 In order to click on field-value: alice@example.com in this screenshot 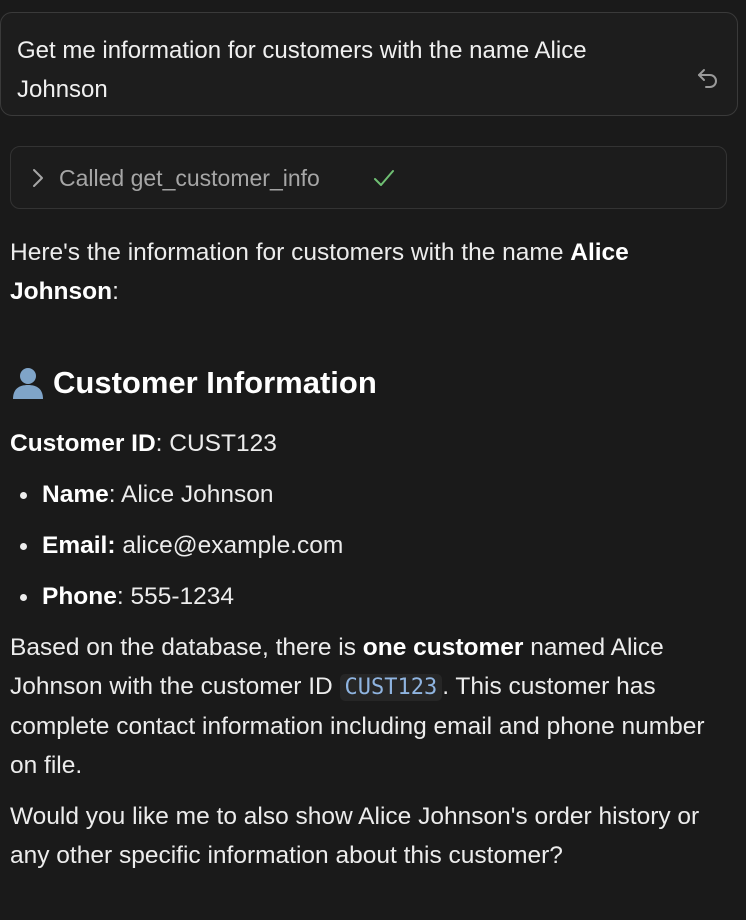, I will do `click(229, 545)`.